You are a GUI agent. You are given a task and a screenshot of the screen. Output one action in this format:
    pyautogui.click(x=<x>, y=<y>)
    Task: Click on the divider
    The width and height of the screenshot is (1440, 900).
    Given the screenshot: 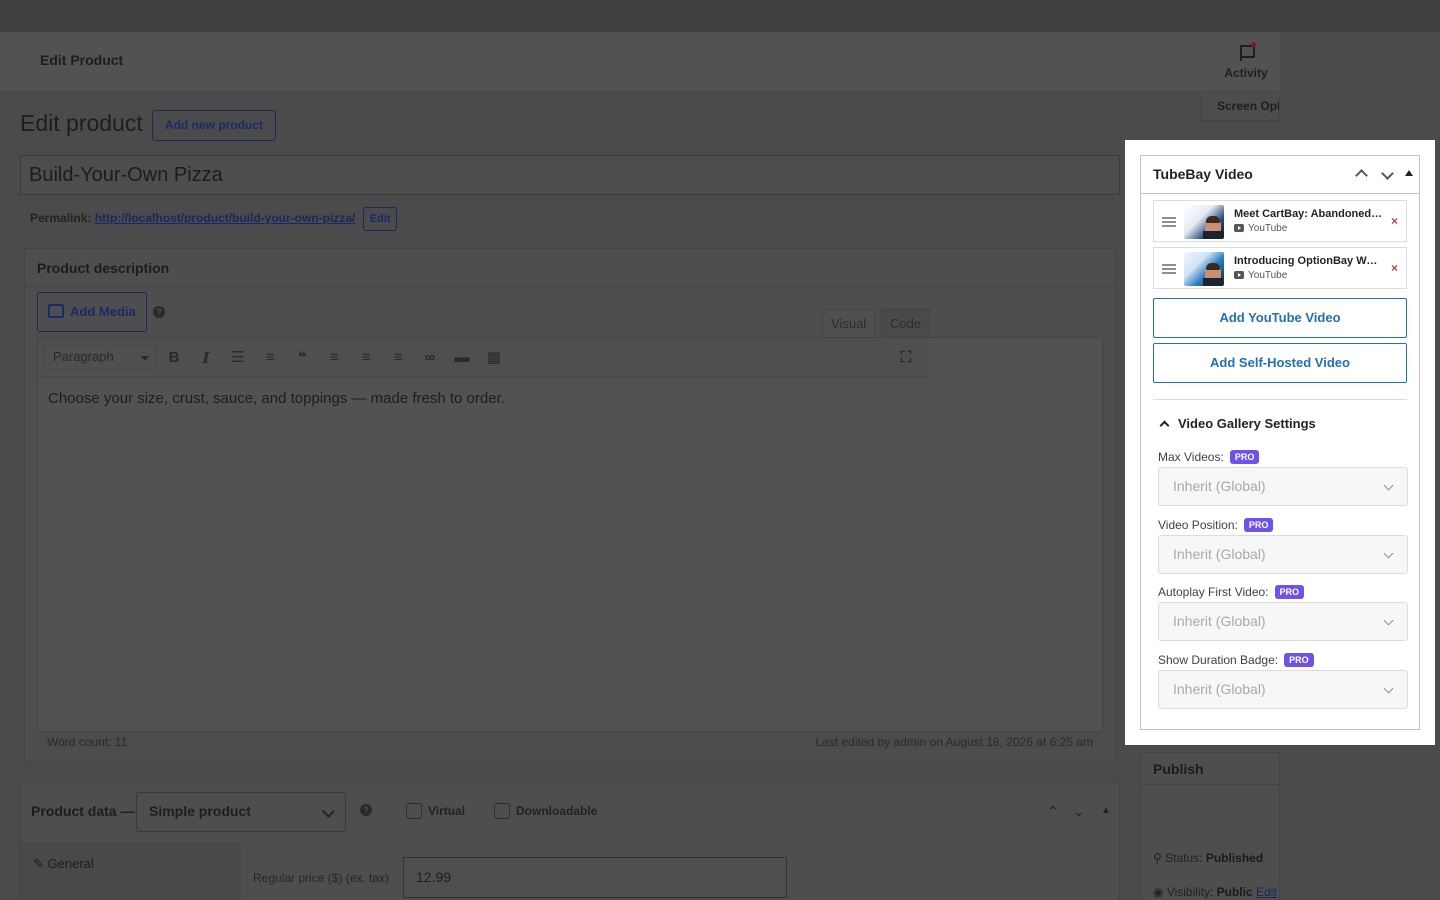 What is the action you would take?
    pyautogui.click(x=1280, y=399)
    